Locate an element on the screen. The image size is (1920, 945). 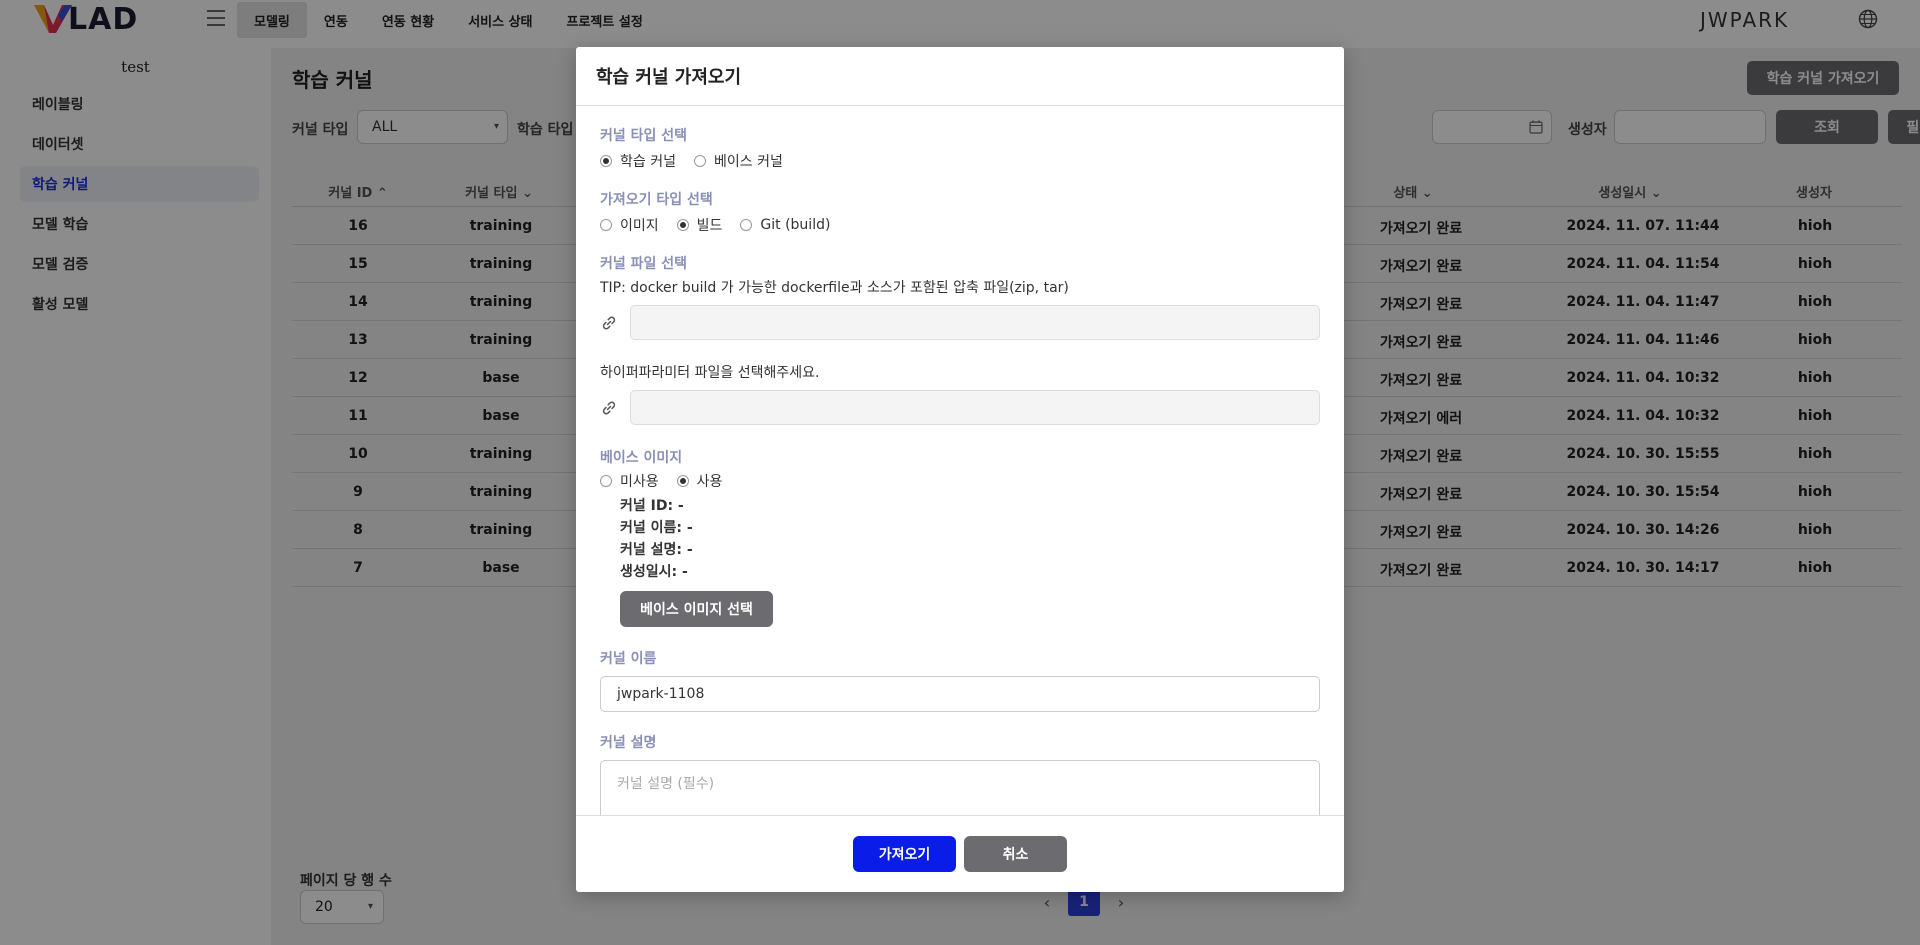
radio-training-kernel: 학습 커널 is located at coordinates (638, 161).